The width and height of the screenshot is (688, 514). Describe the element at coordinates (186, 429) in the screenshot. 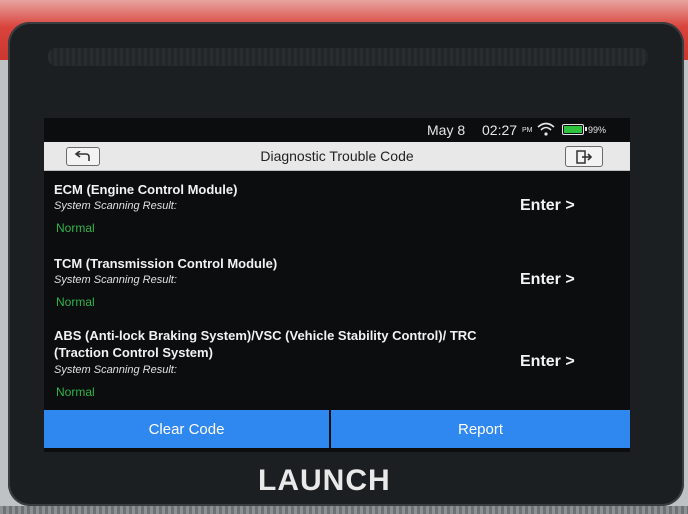

I see `clear-code-button: Clear Code` at that location.